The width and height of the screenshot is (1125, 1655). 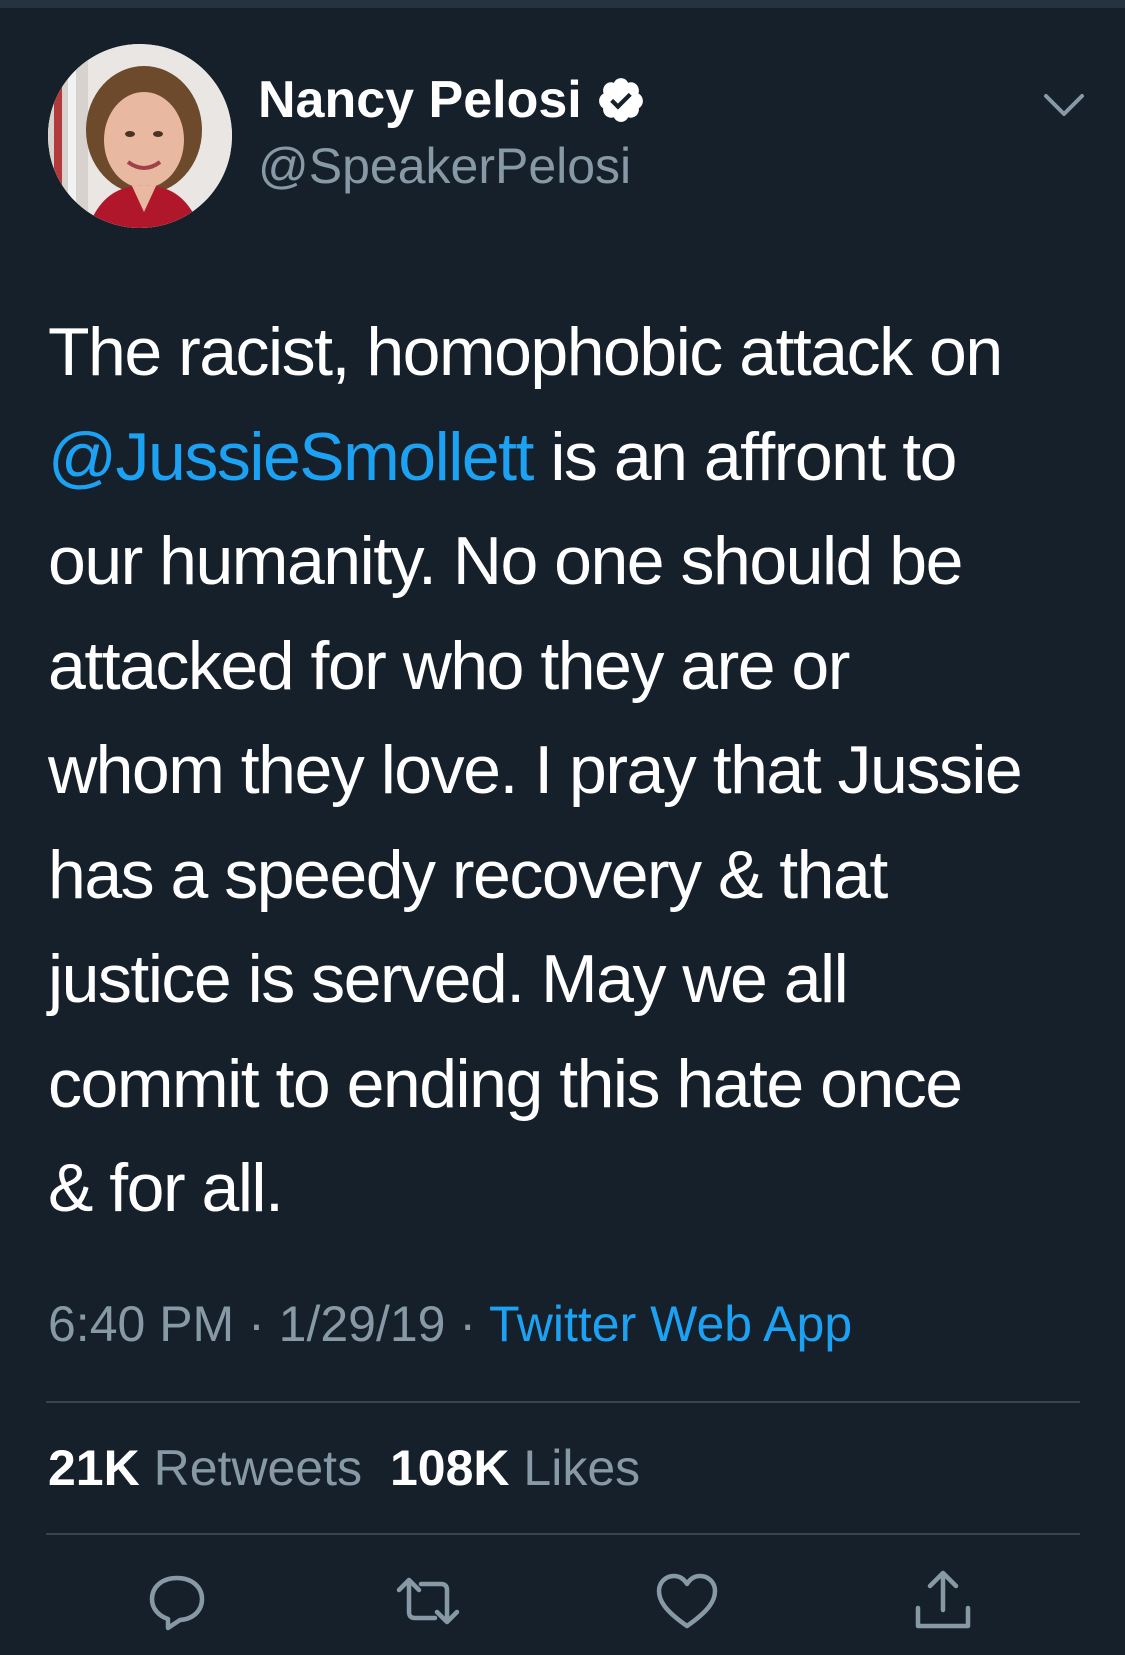 What do you see at coordinates (428, 1601) in the screenshot?
I see `retweet-icon` at bounding box center [428, 1601].